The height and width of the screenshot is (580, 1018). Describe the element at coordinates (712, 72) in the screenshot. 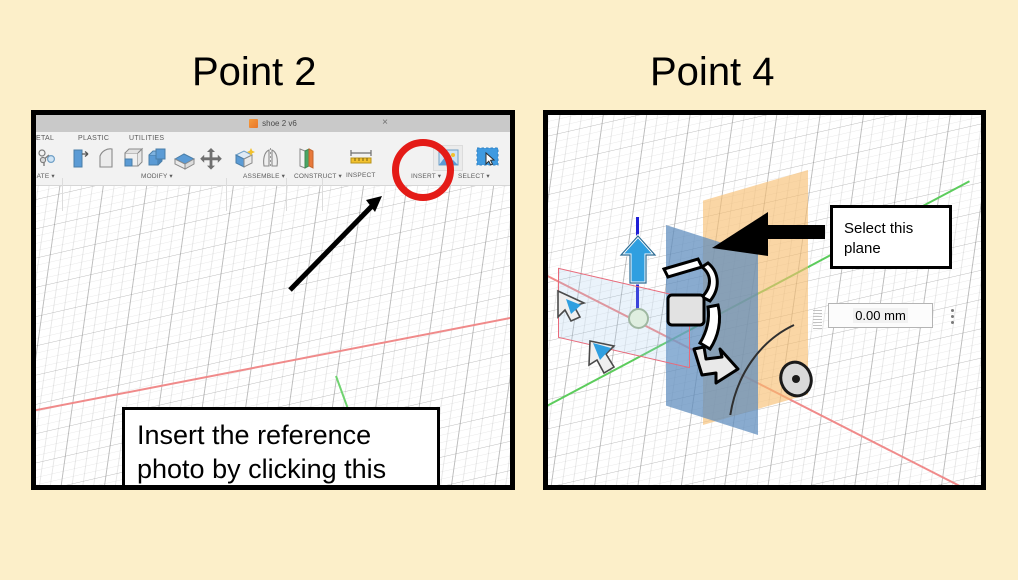

I see `panel-title-right: Point 4` at that location.